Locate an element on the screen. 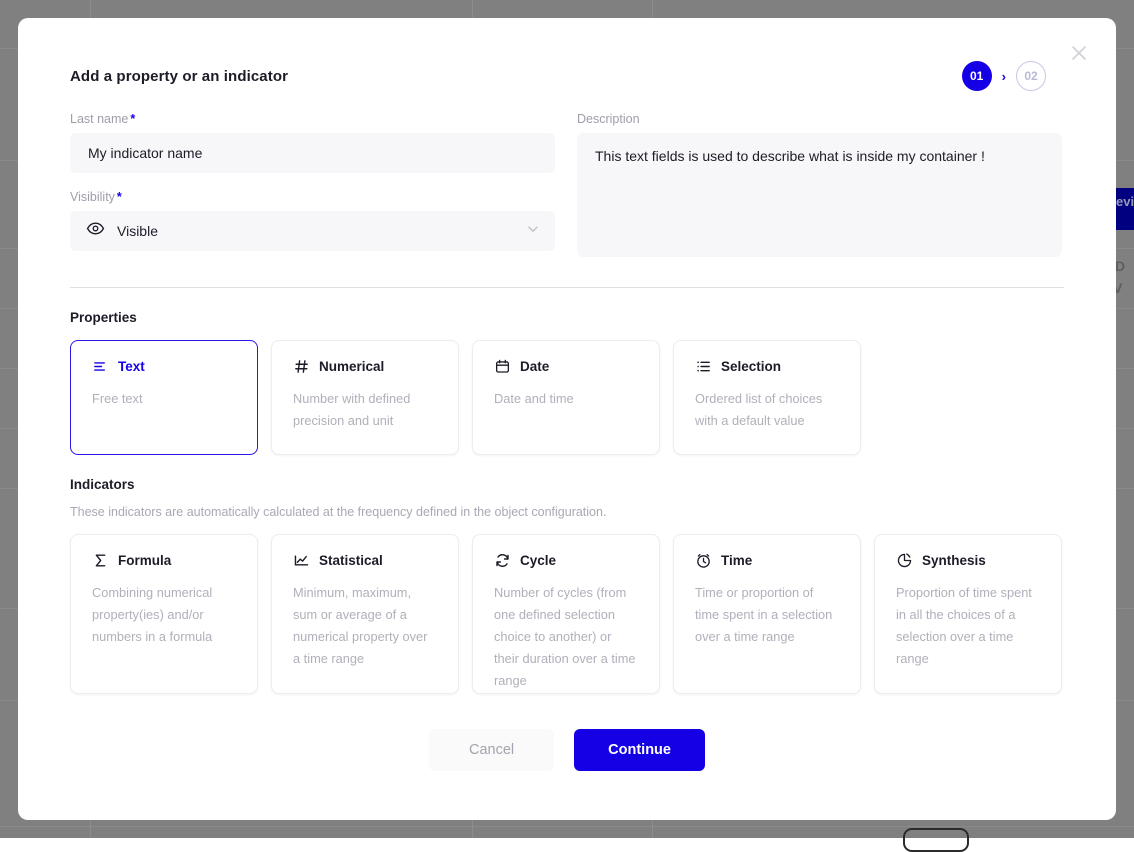 The width and height of the screenshot is (1134, 852). chevron-down-icon is located at coordinates (533, 231).